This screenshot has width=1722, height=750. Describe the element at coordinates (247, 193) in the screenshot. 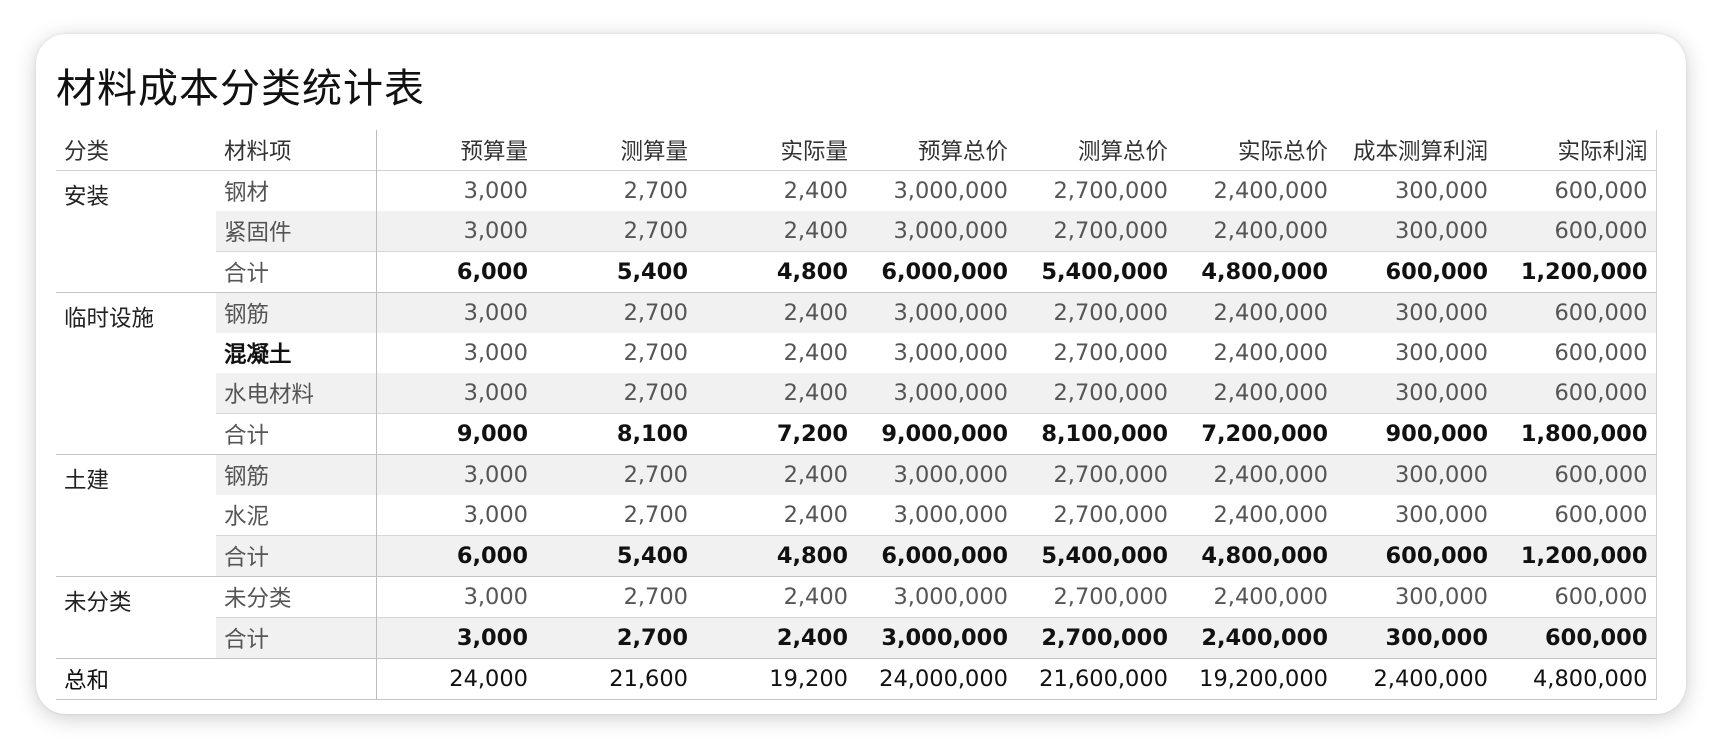

I see `material-item: 钢材` at that location.